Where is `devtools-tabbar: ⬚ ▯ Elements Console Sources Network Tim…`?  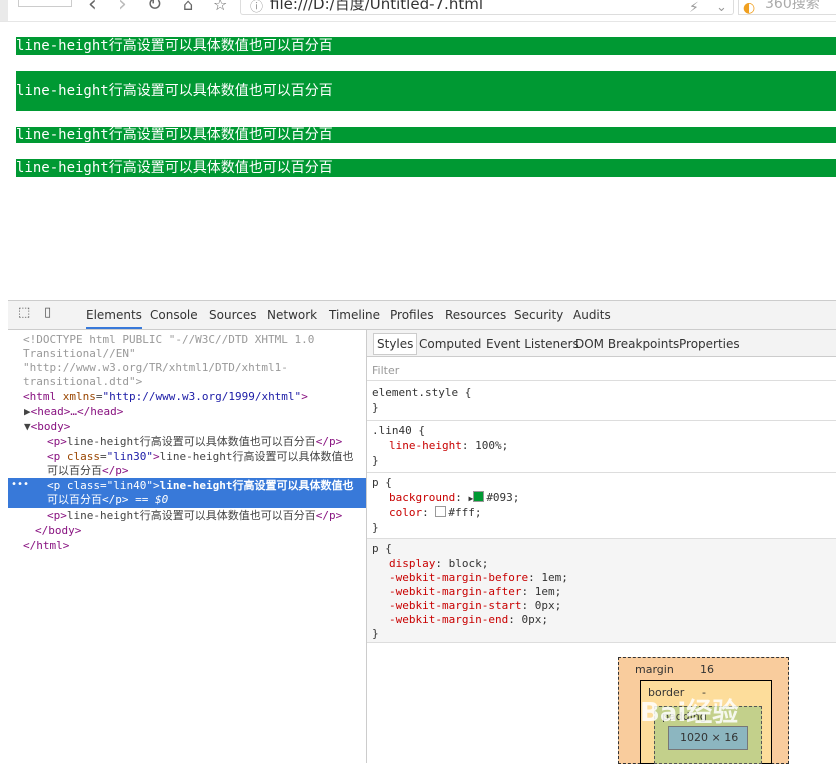
devtools-tabbar: ⬚ ▯ Elements Console Sources Network Tim… is located at coordinates (422, 315).